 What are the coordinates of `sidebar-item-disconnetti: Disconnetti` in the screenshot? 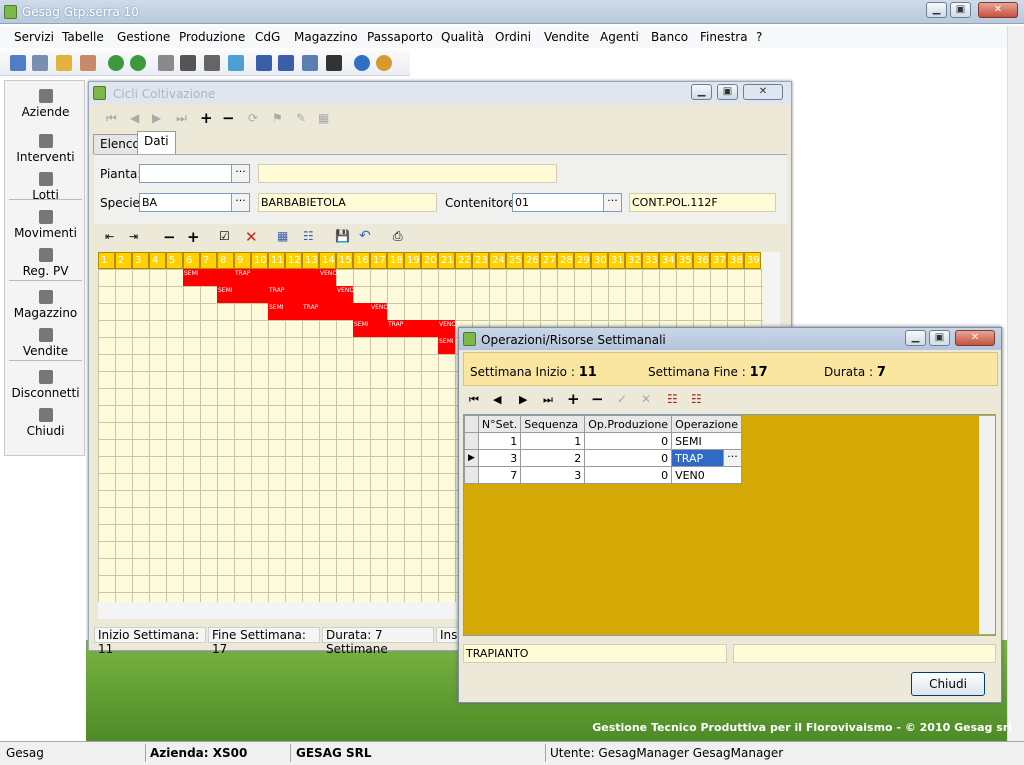 It's located at (45, 385).